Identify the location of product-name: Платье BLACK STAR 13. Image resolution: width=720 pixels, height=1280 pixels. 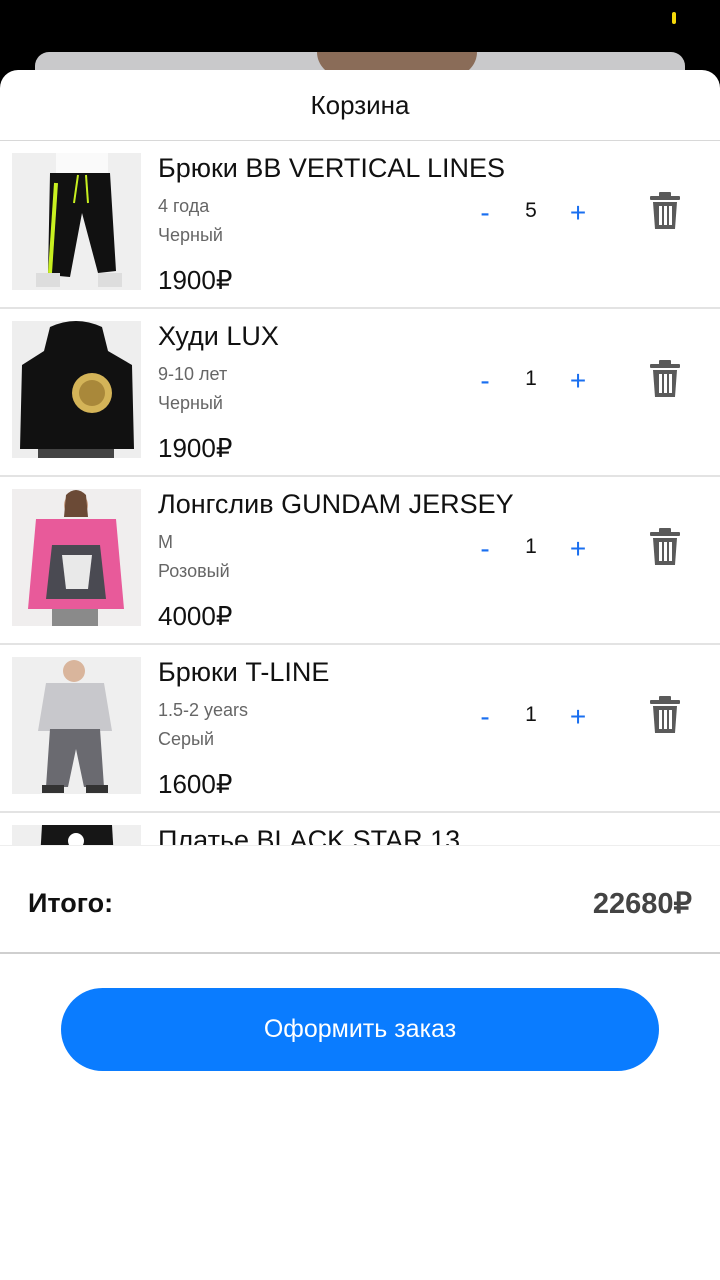
(309, 835).